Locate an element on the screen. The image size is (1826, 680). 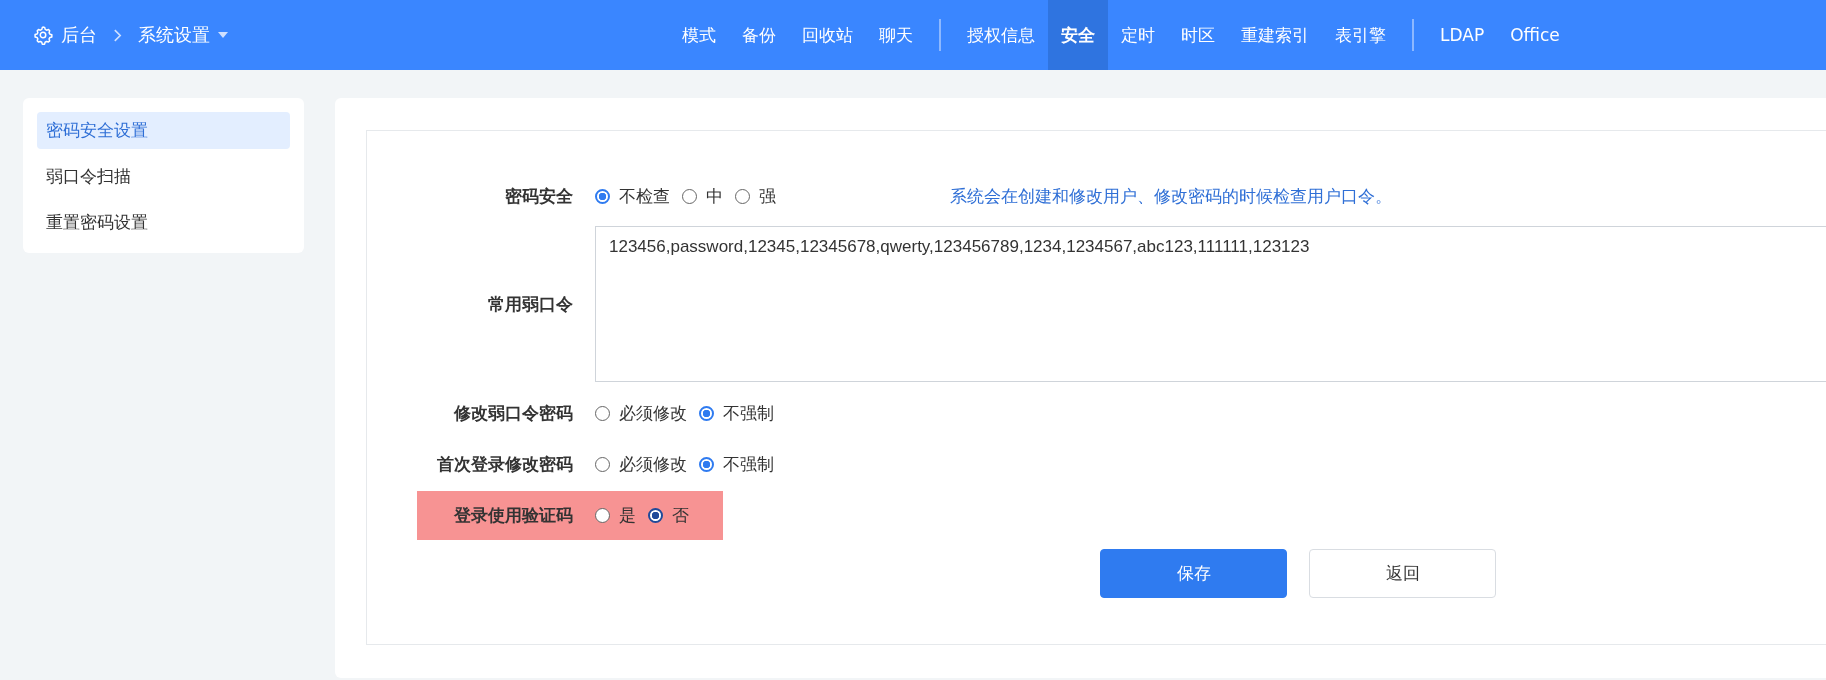
back-button: 返回 is located at coordinates (1402, 573).